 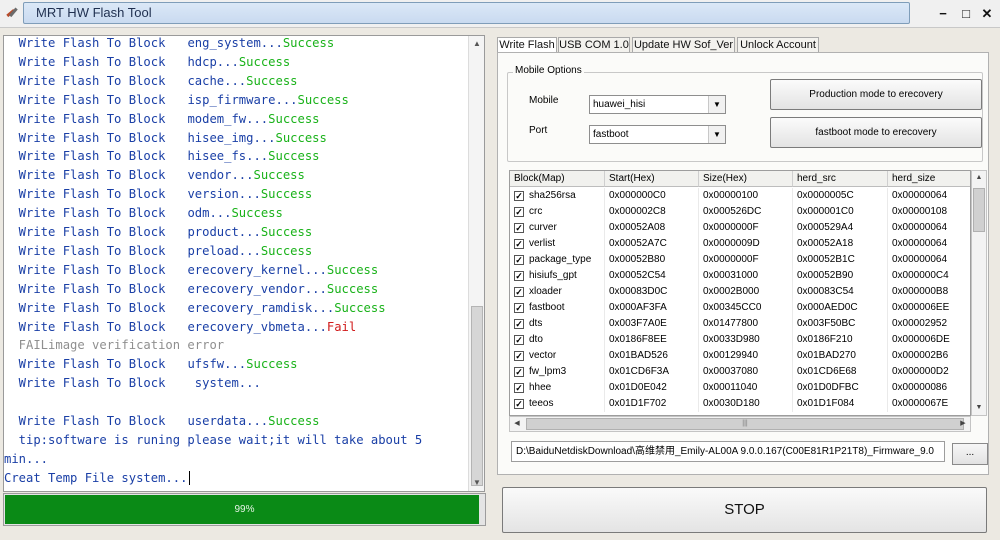 What do you see at coordinates (744, 510) in the screenshot?
I see `stop-button: STOP` at bounding box center [744, 510].